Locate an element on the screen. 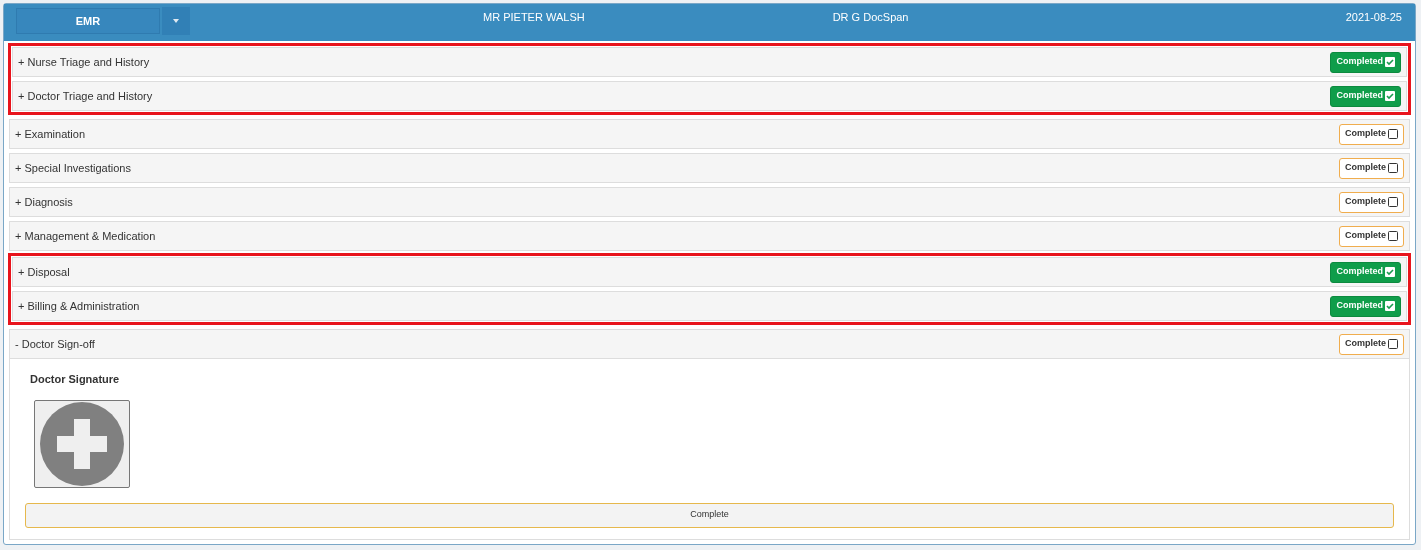 The height and width of the screenshot is (550, 1421). section-header: + Billing & Administration Completed is located at coordinates (709, 306).